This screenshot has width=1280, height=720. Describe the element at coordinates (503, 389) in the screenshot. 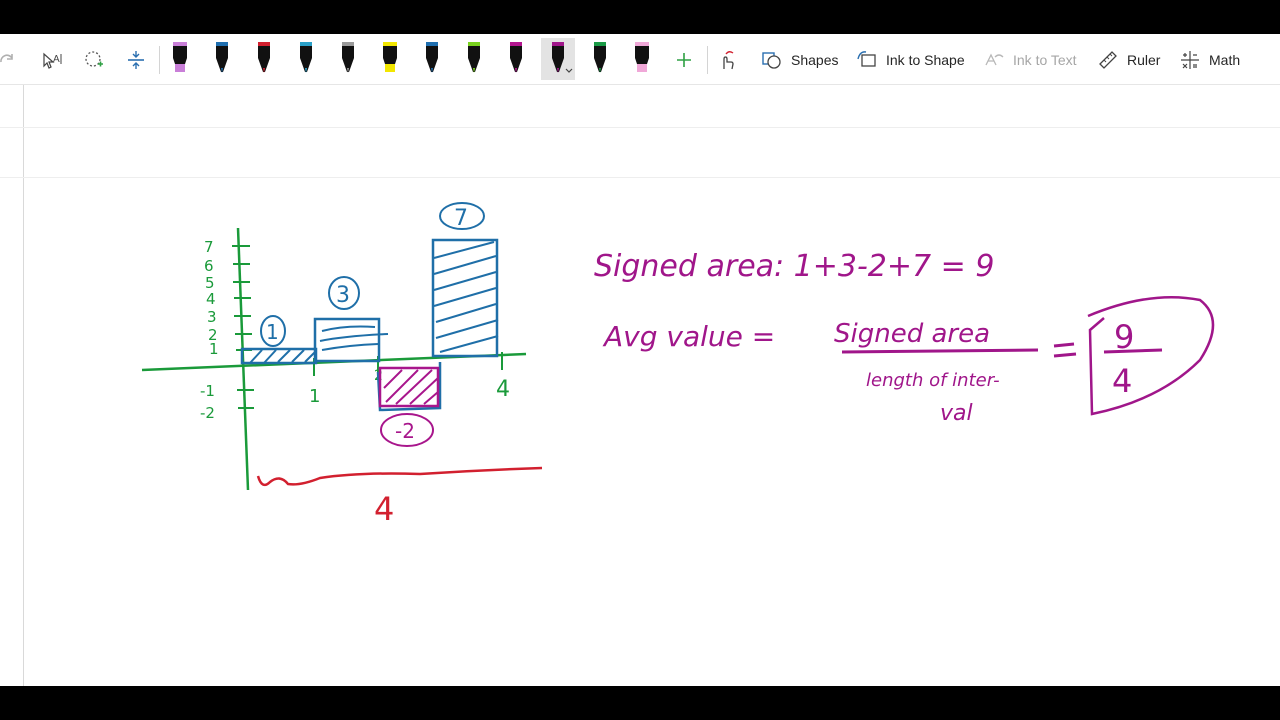

I see `x-tick-label: 4` at that location.